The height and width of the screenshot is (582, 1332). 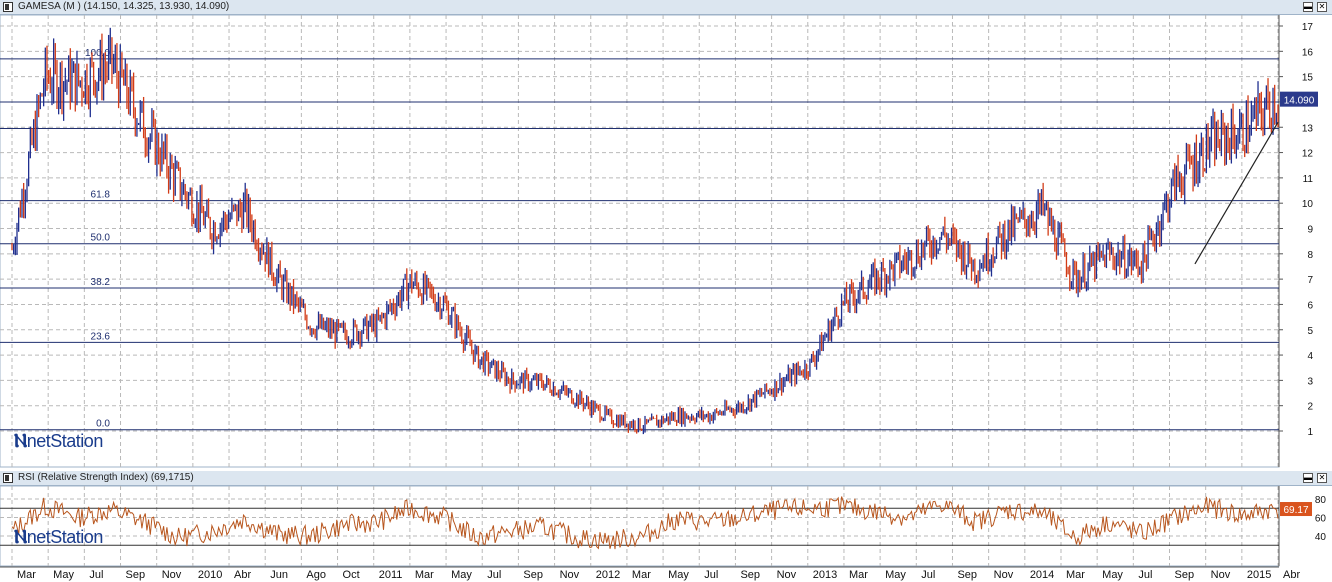 What do you see at coordinates (101, 282) in the screenshot?
I see `fib-level-label: 38.2` at bounding box center [101, 282].